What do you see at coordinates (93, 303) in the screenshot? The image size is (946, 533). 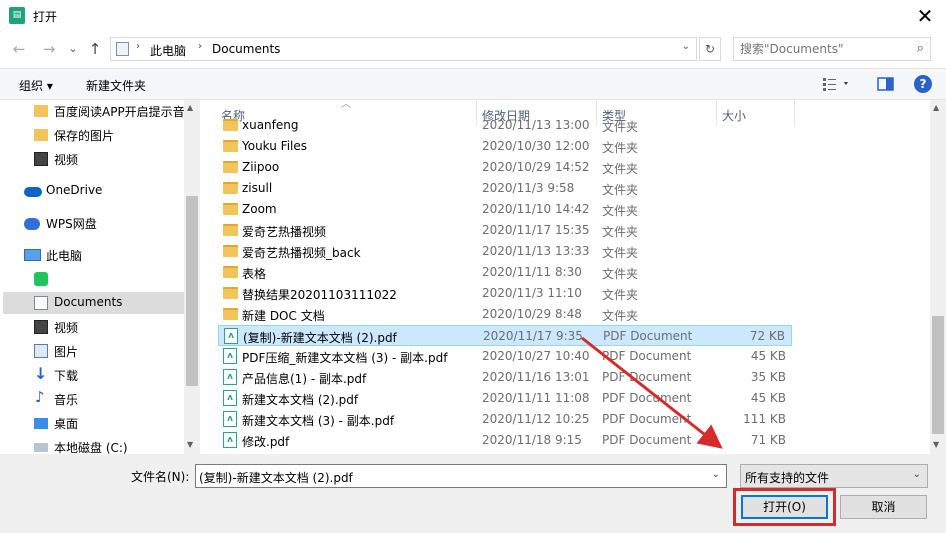 I see `sidebar-item-documents: Documents` at bounding box center [93, 303].